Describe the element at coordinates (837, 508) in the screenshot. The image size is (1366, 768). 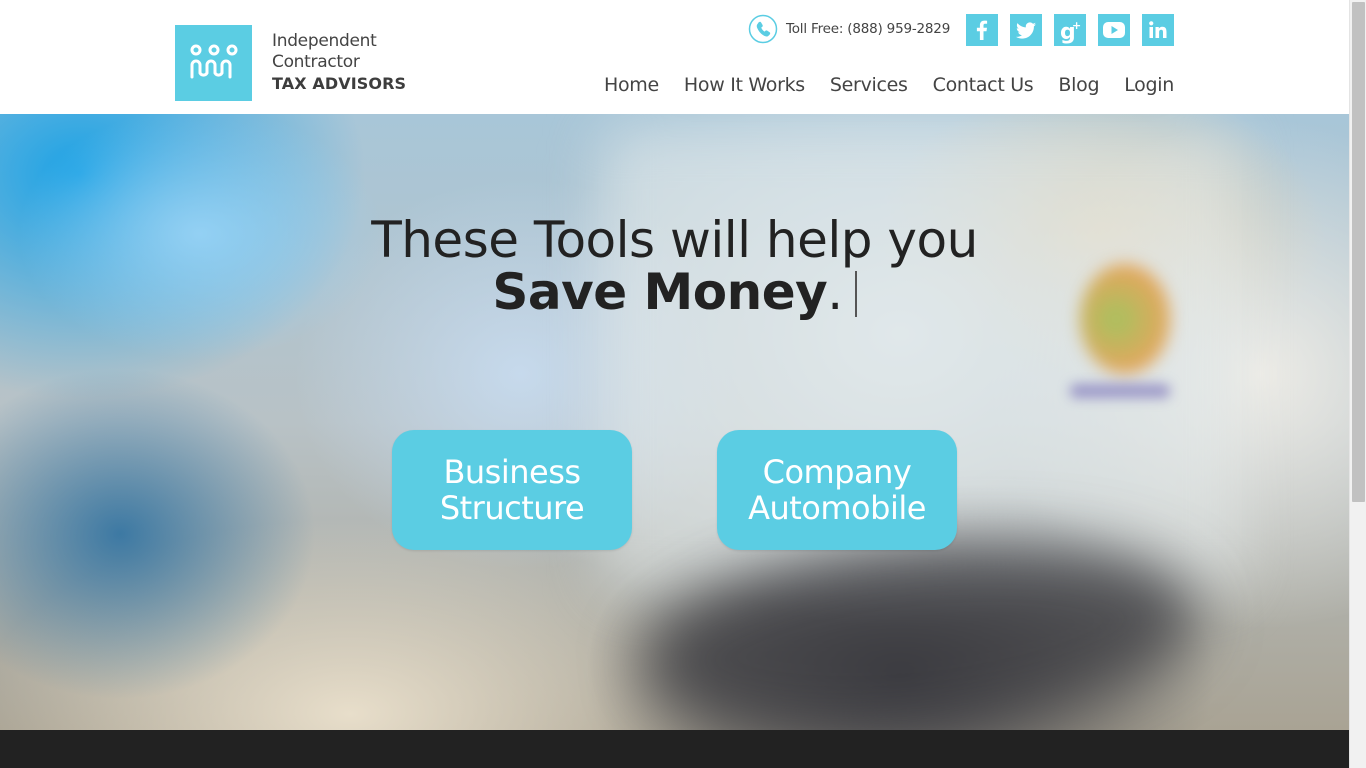
I see `company-automobile-label-2: Automobile` at that location.